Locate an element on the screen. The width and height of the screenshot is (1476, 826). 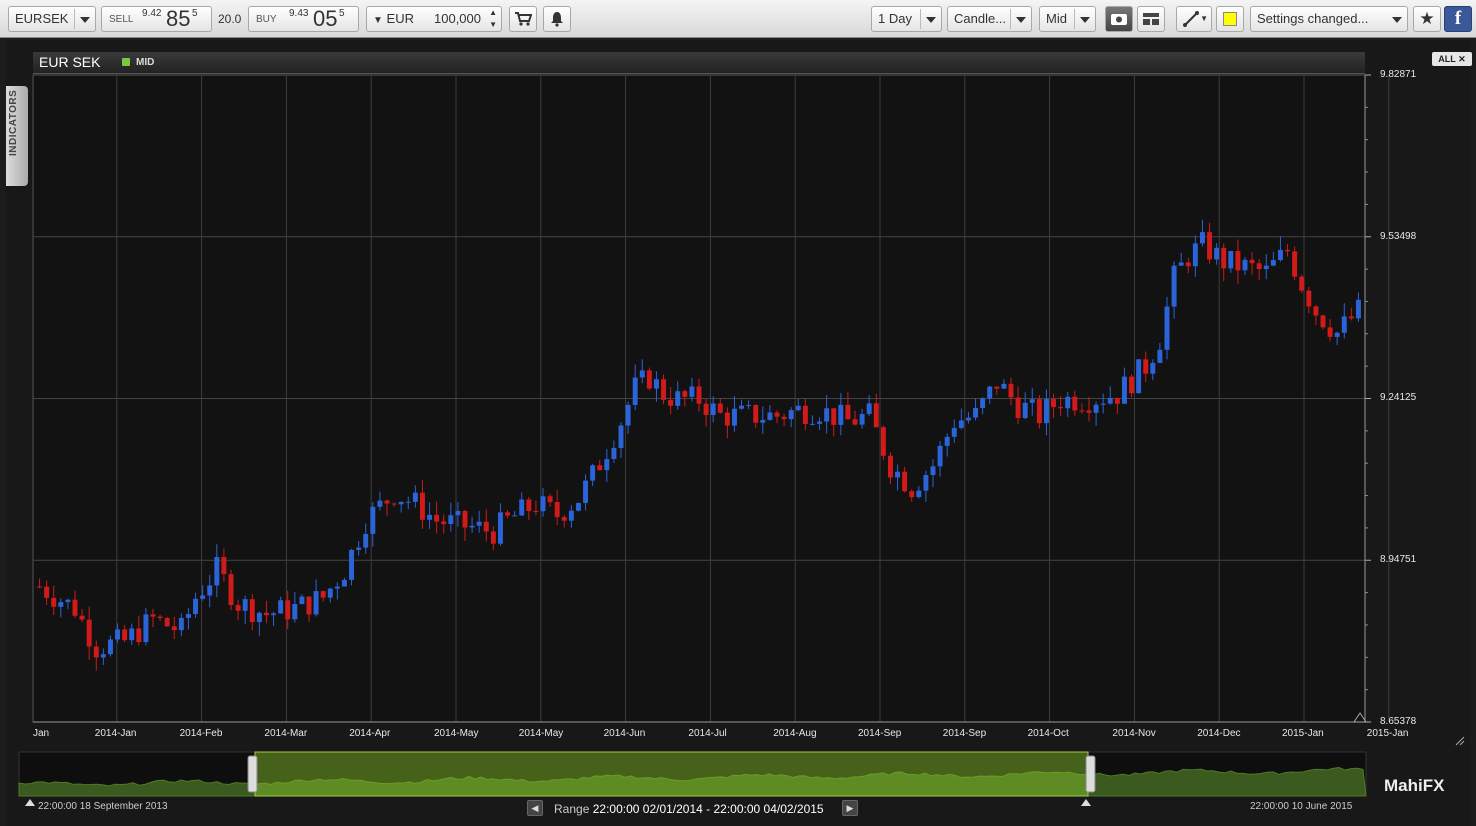
range-prev-button: ◀ is located at coordinates (535, 808).